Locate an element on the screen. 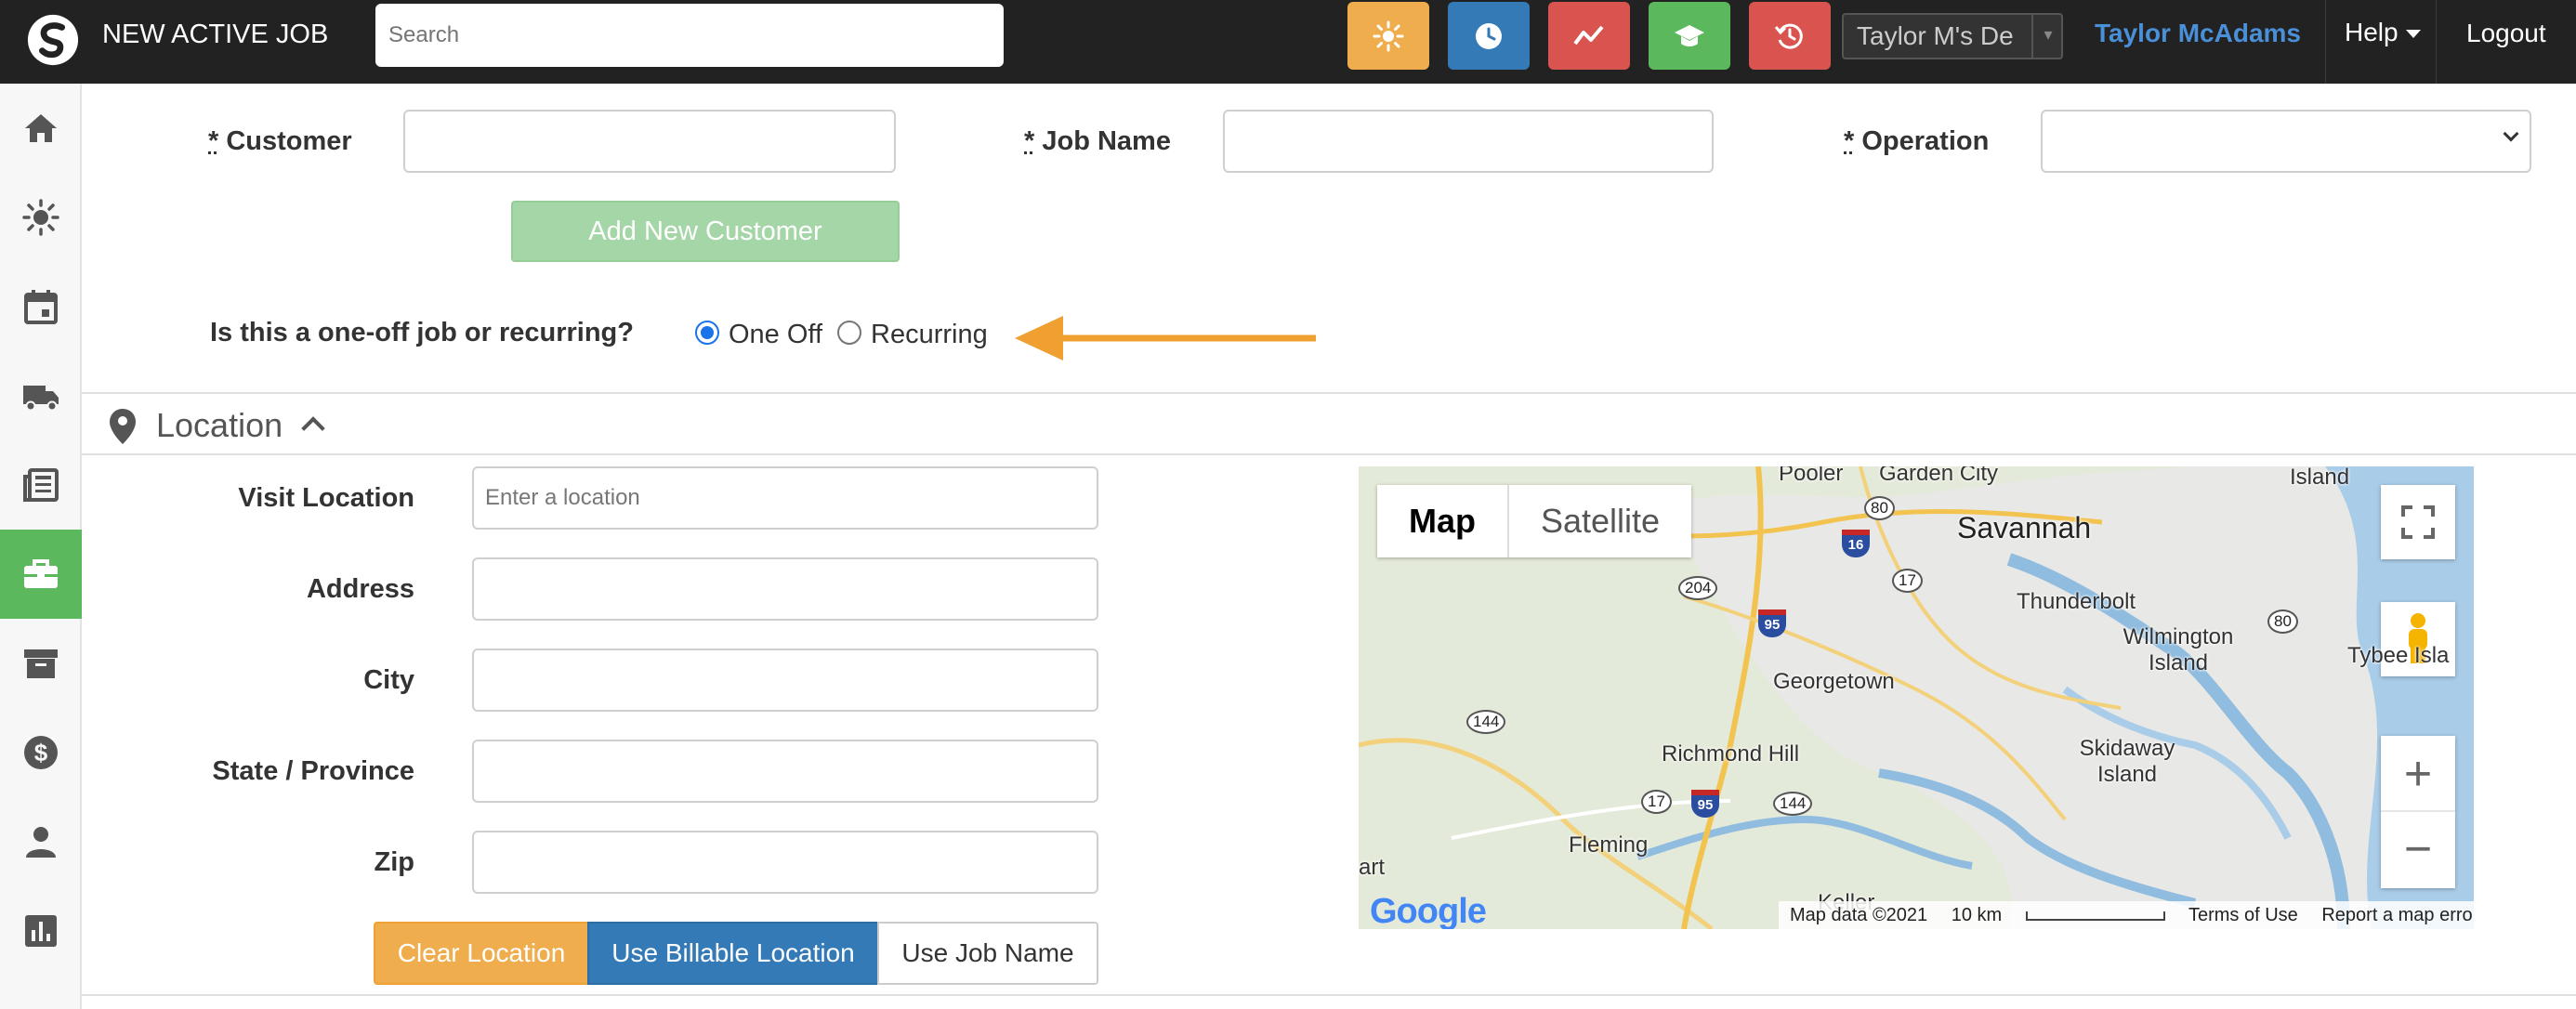 The height and width of the screenshot is (1009, 2576). caret-down-icon: ▾ is located at coordinates (2047, 36).